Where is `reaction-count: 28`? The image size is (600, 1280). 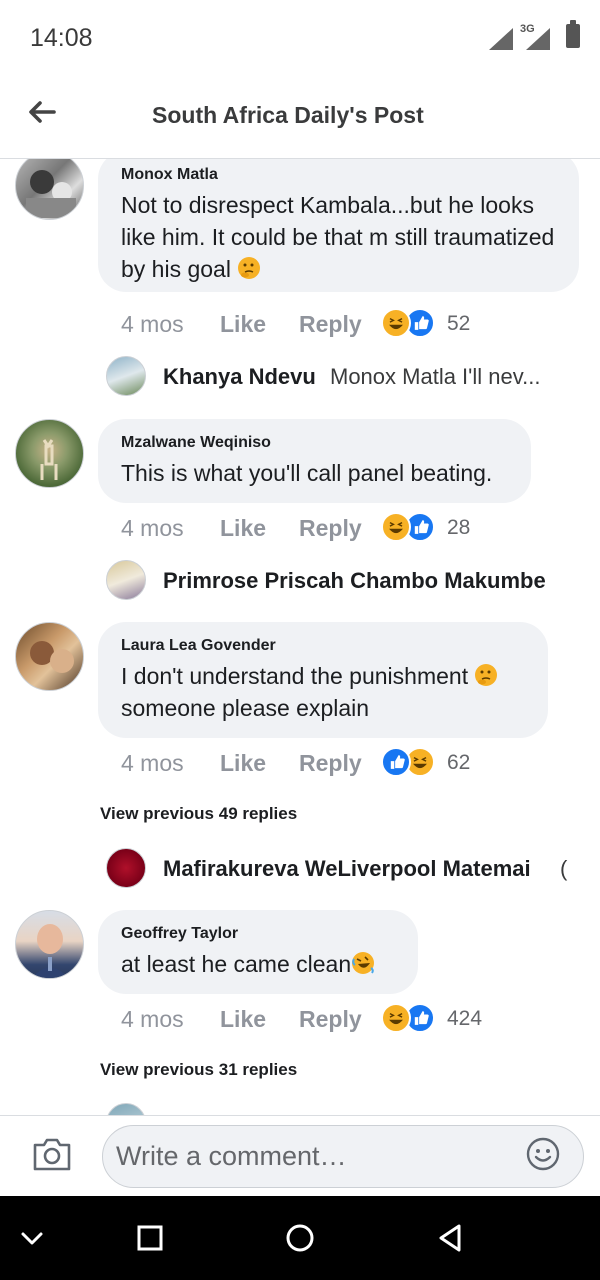 reaction-count: 28 is located at coordinates (459, 527).